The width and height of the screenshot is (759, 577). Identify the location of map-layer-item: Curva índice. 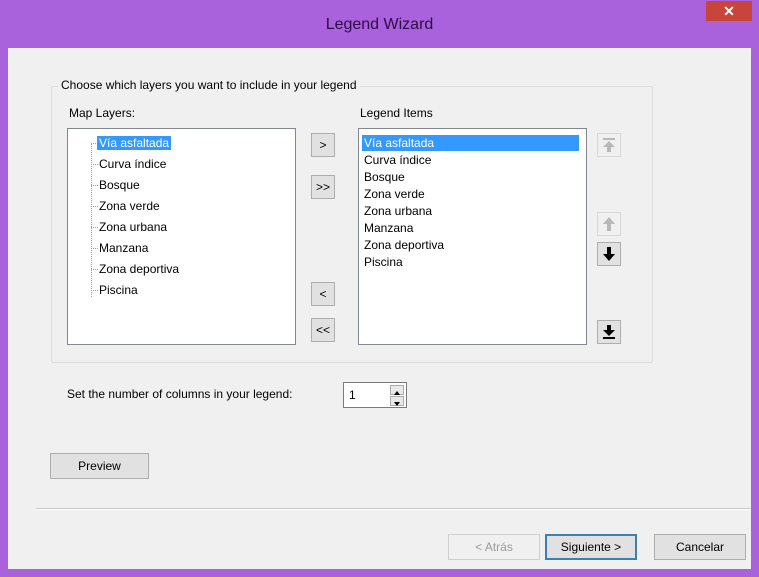
(132, 164).